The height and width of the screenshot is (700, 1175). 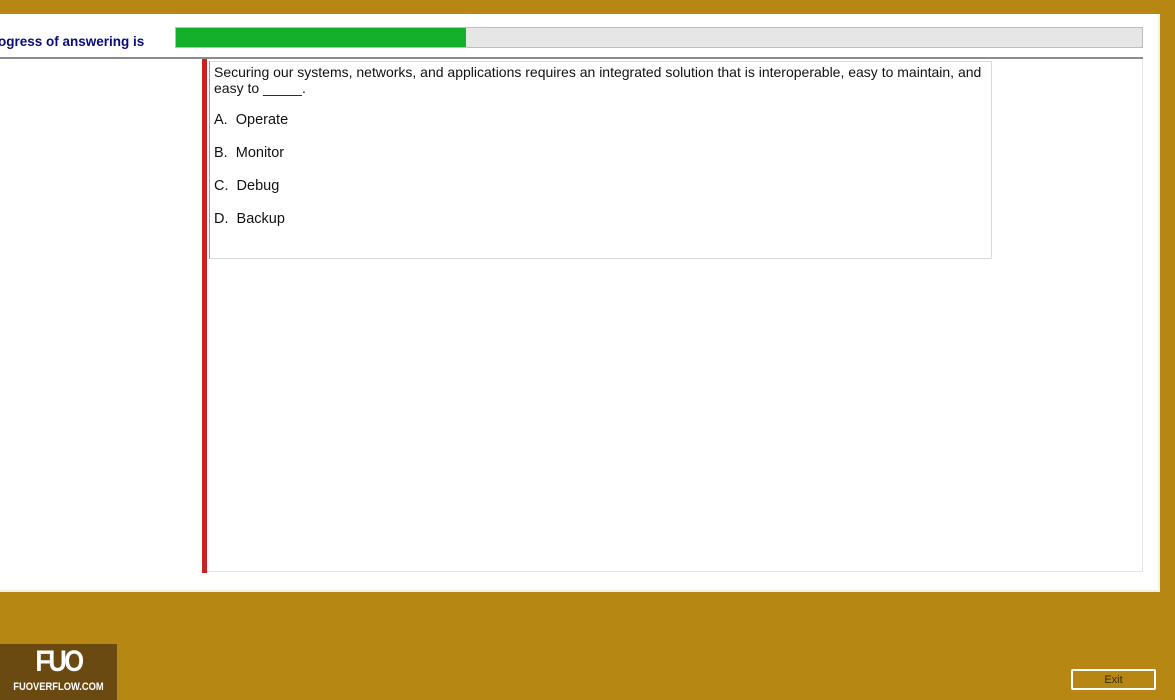 I want to click on progress-bar, so click(x=659, y=37).